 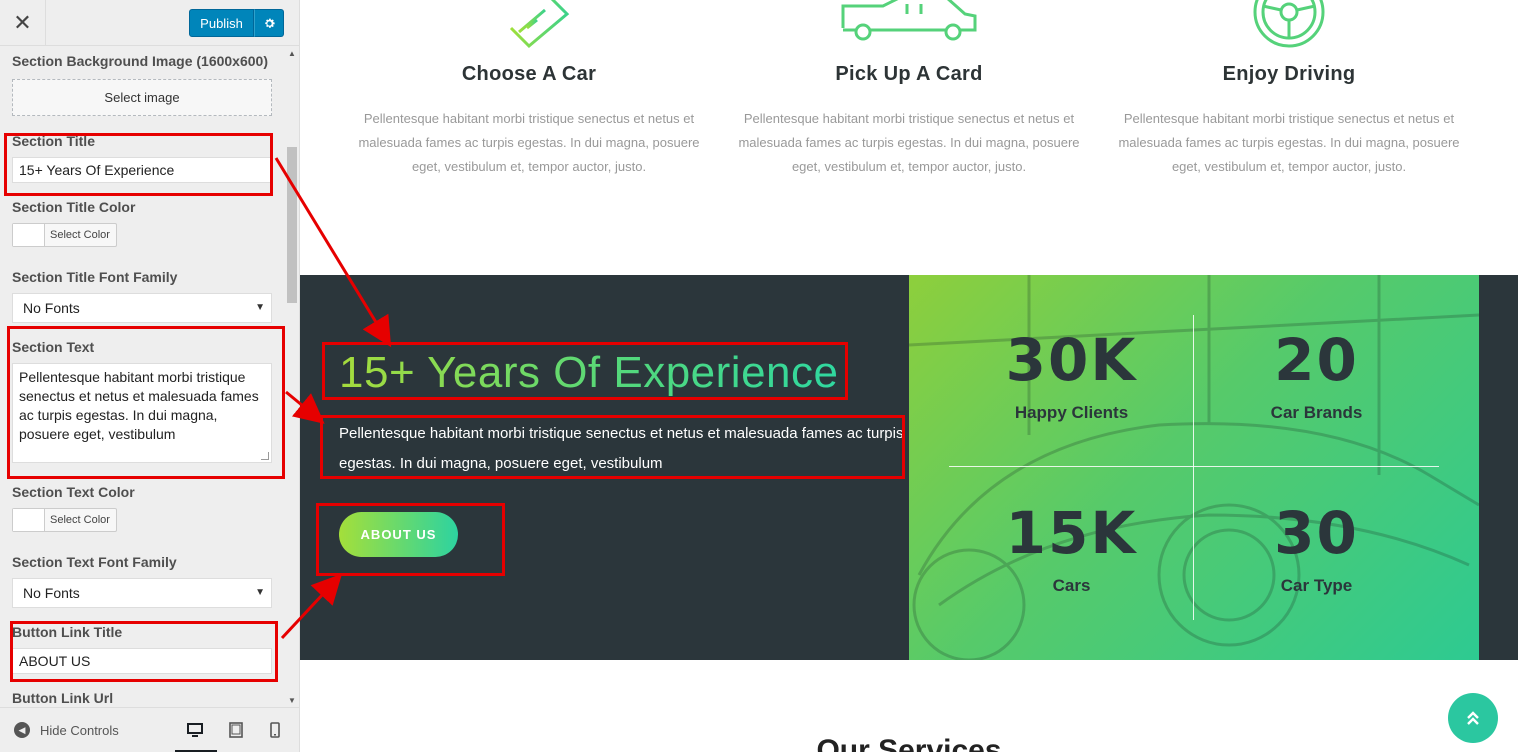 I want to click on annotation-arrows, so click(x=333, y=398).